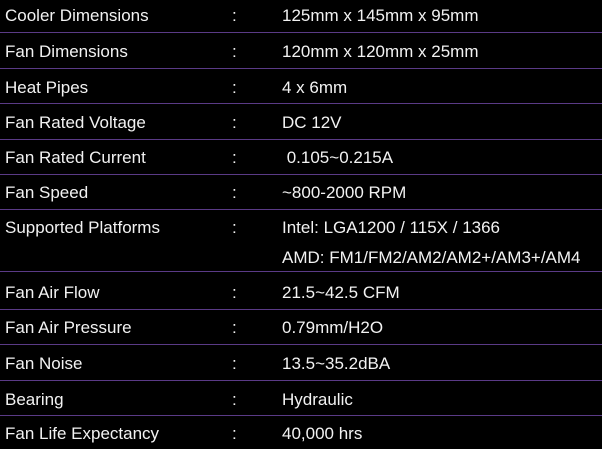 Image resolution: width=602 pixels, height=449 pixels. I want to click on spec-label: Fan Dimensions, so click(66, 51).